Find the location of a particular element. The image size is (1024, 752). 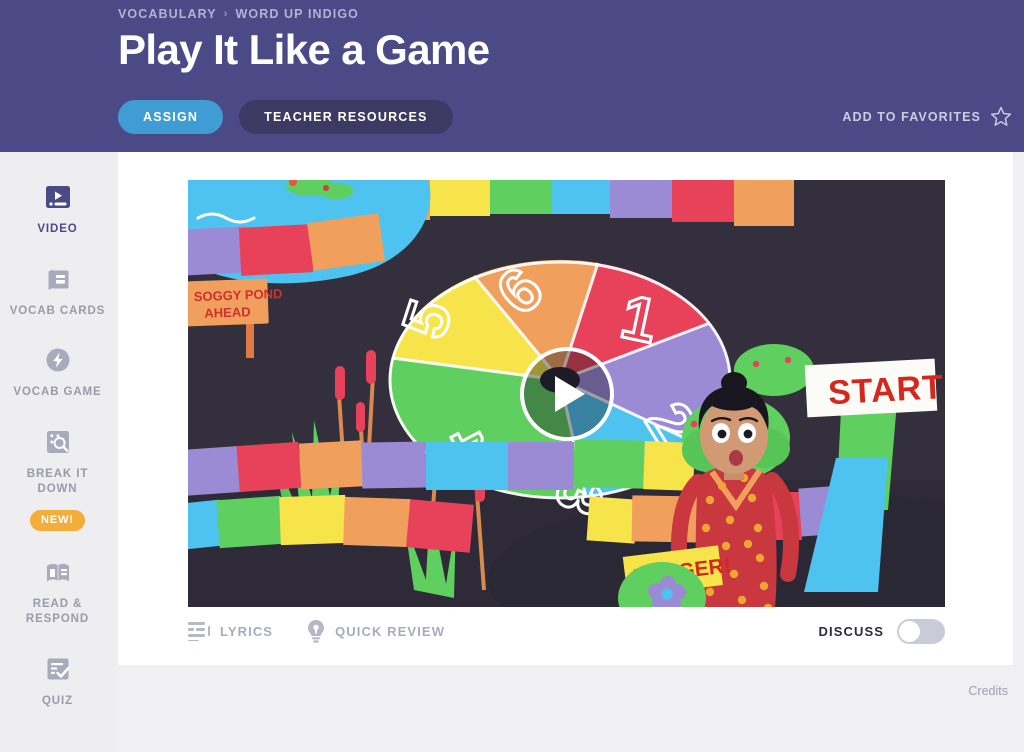

quick-review-button: QUICK REVIEW is located at coordinates (376, 631).